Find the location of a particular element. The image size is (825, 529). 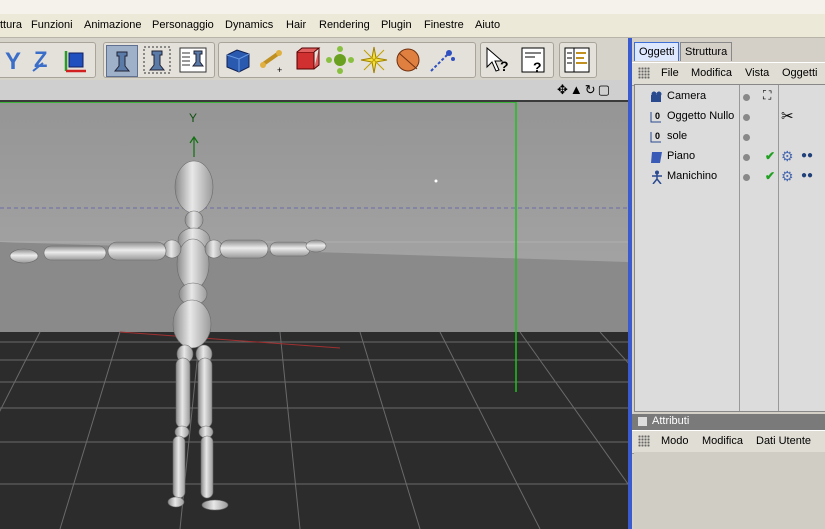

timeline-group is located at coordinates (578, 60).